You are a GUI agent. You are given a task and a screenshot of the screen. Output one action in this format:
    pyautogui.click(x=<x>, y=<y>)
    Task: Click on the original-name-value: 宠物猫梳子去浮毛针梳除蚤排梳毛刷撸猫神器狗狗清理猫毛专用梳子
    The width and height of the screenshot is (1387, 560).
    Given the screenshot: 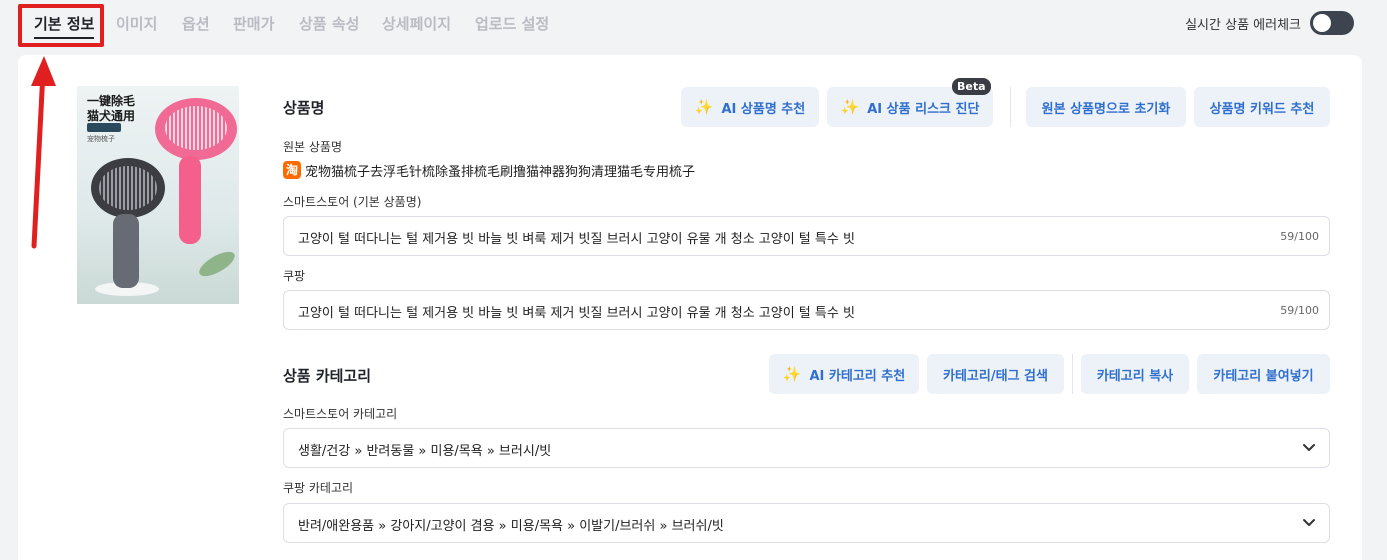 What is the action you would take?
    pyautogui.click(x=500, y=172)
    